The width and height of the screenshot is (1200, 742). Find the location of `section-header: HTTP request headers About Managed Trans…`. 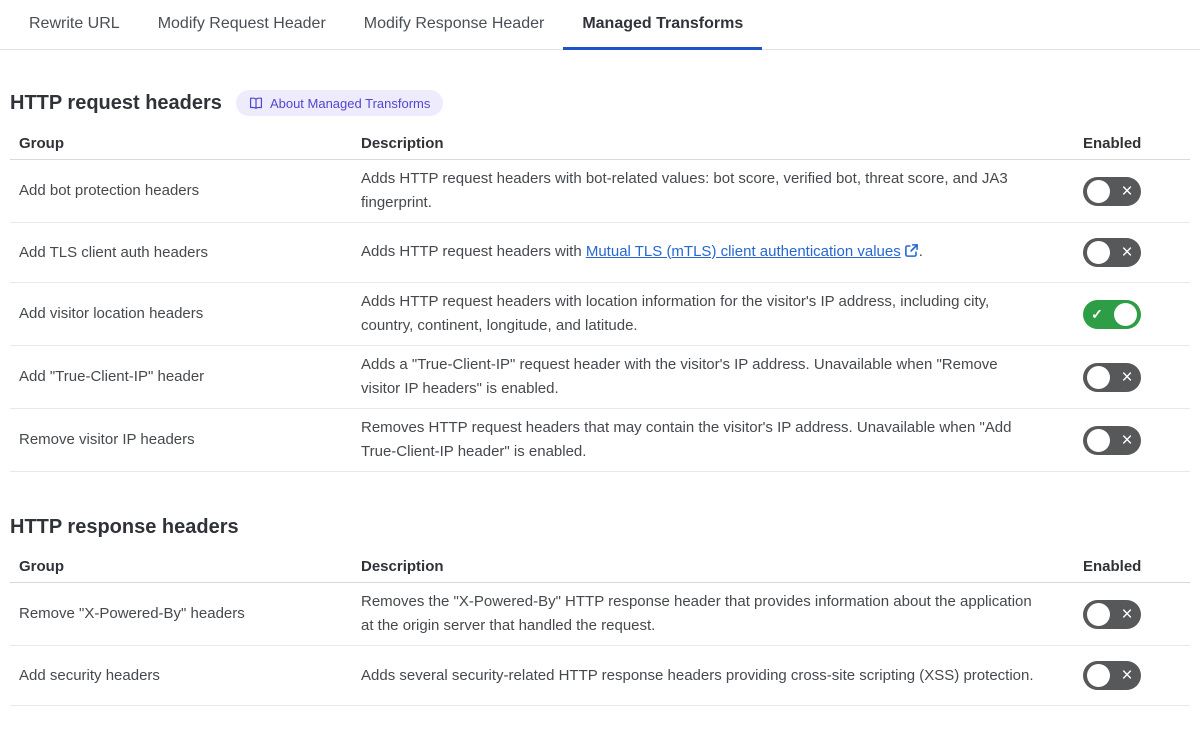

section-header: HTTP request headers About Managed Trans… is located at coordinates (600, 103).